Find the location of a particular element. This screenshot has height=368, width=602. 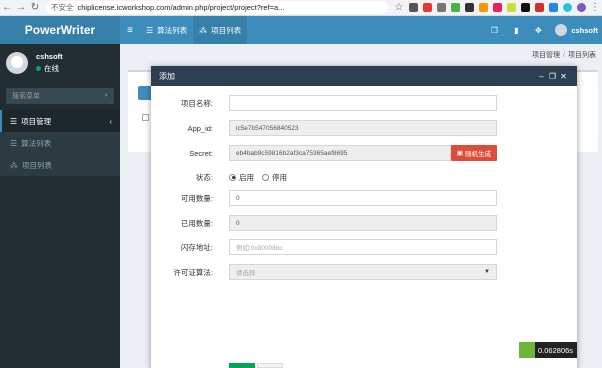

status-text: 在线 is located at coordinates (51, 68).